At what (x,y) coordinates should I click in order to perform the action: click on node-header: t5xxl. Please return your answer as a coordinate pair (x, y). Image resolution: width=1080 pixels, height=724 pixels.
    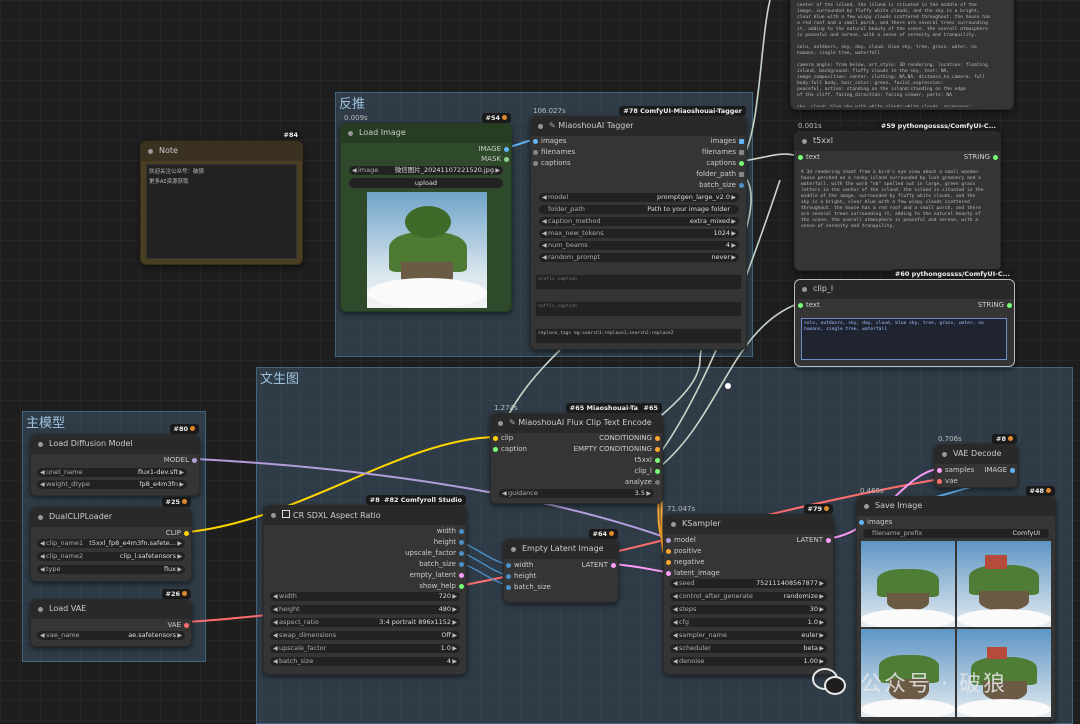
    Looking at the image, I should click on (897, 141).